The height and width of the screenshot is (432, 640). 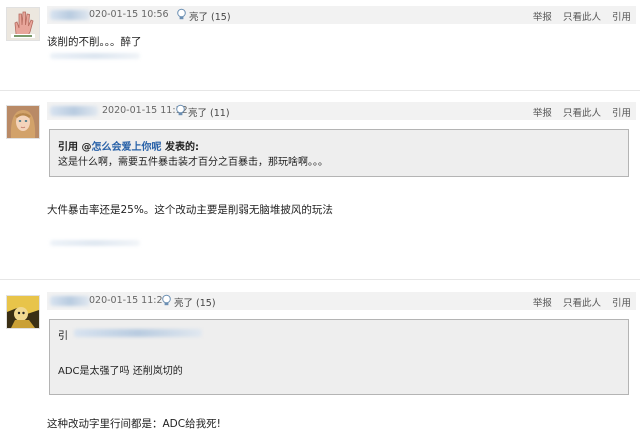 What do you see at coordinates (23, 312) in the screenshot?
I see `avatar-cartoon-icon` at bounding box center [23, 312].